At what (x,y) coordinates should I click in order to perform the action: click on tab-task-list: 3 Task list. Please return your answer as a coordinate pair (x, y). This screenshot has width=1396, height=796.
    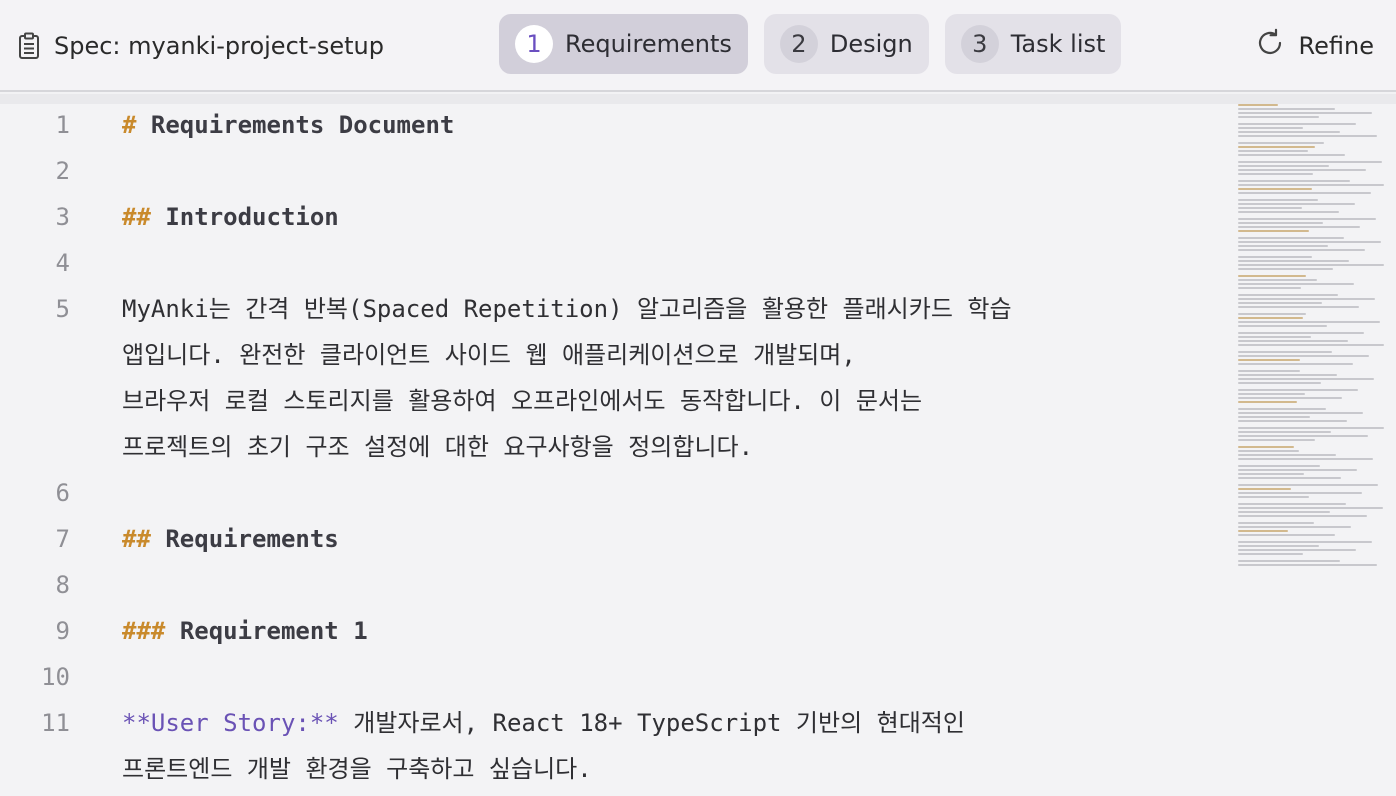
    Looking at the image, I should click on (1033, 44).